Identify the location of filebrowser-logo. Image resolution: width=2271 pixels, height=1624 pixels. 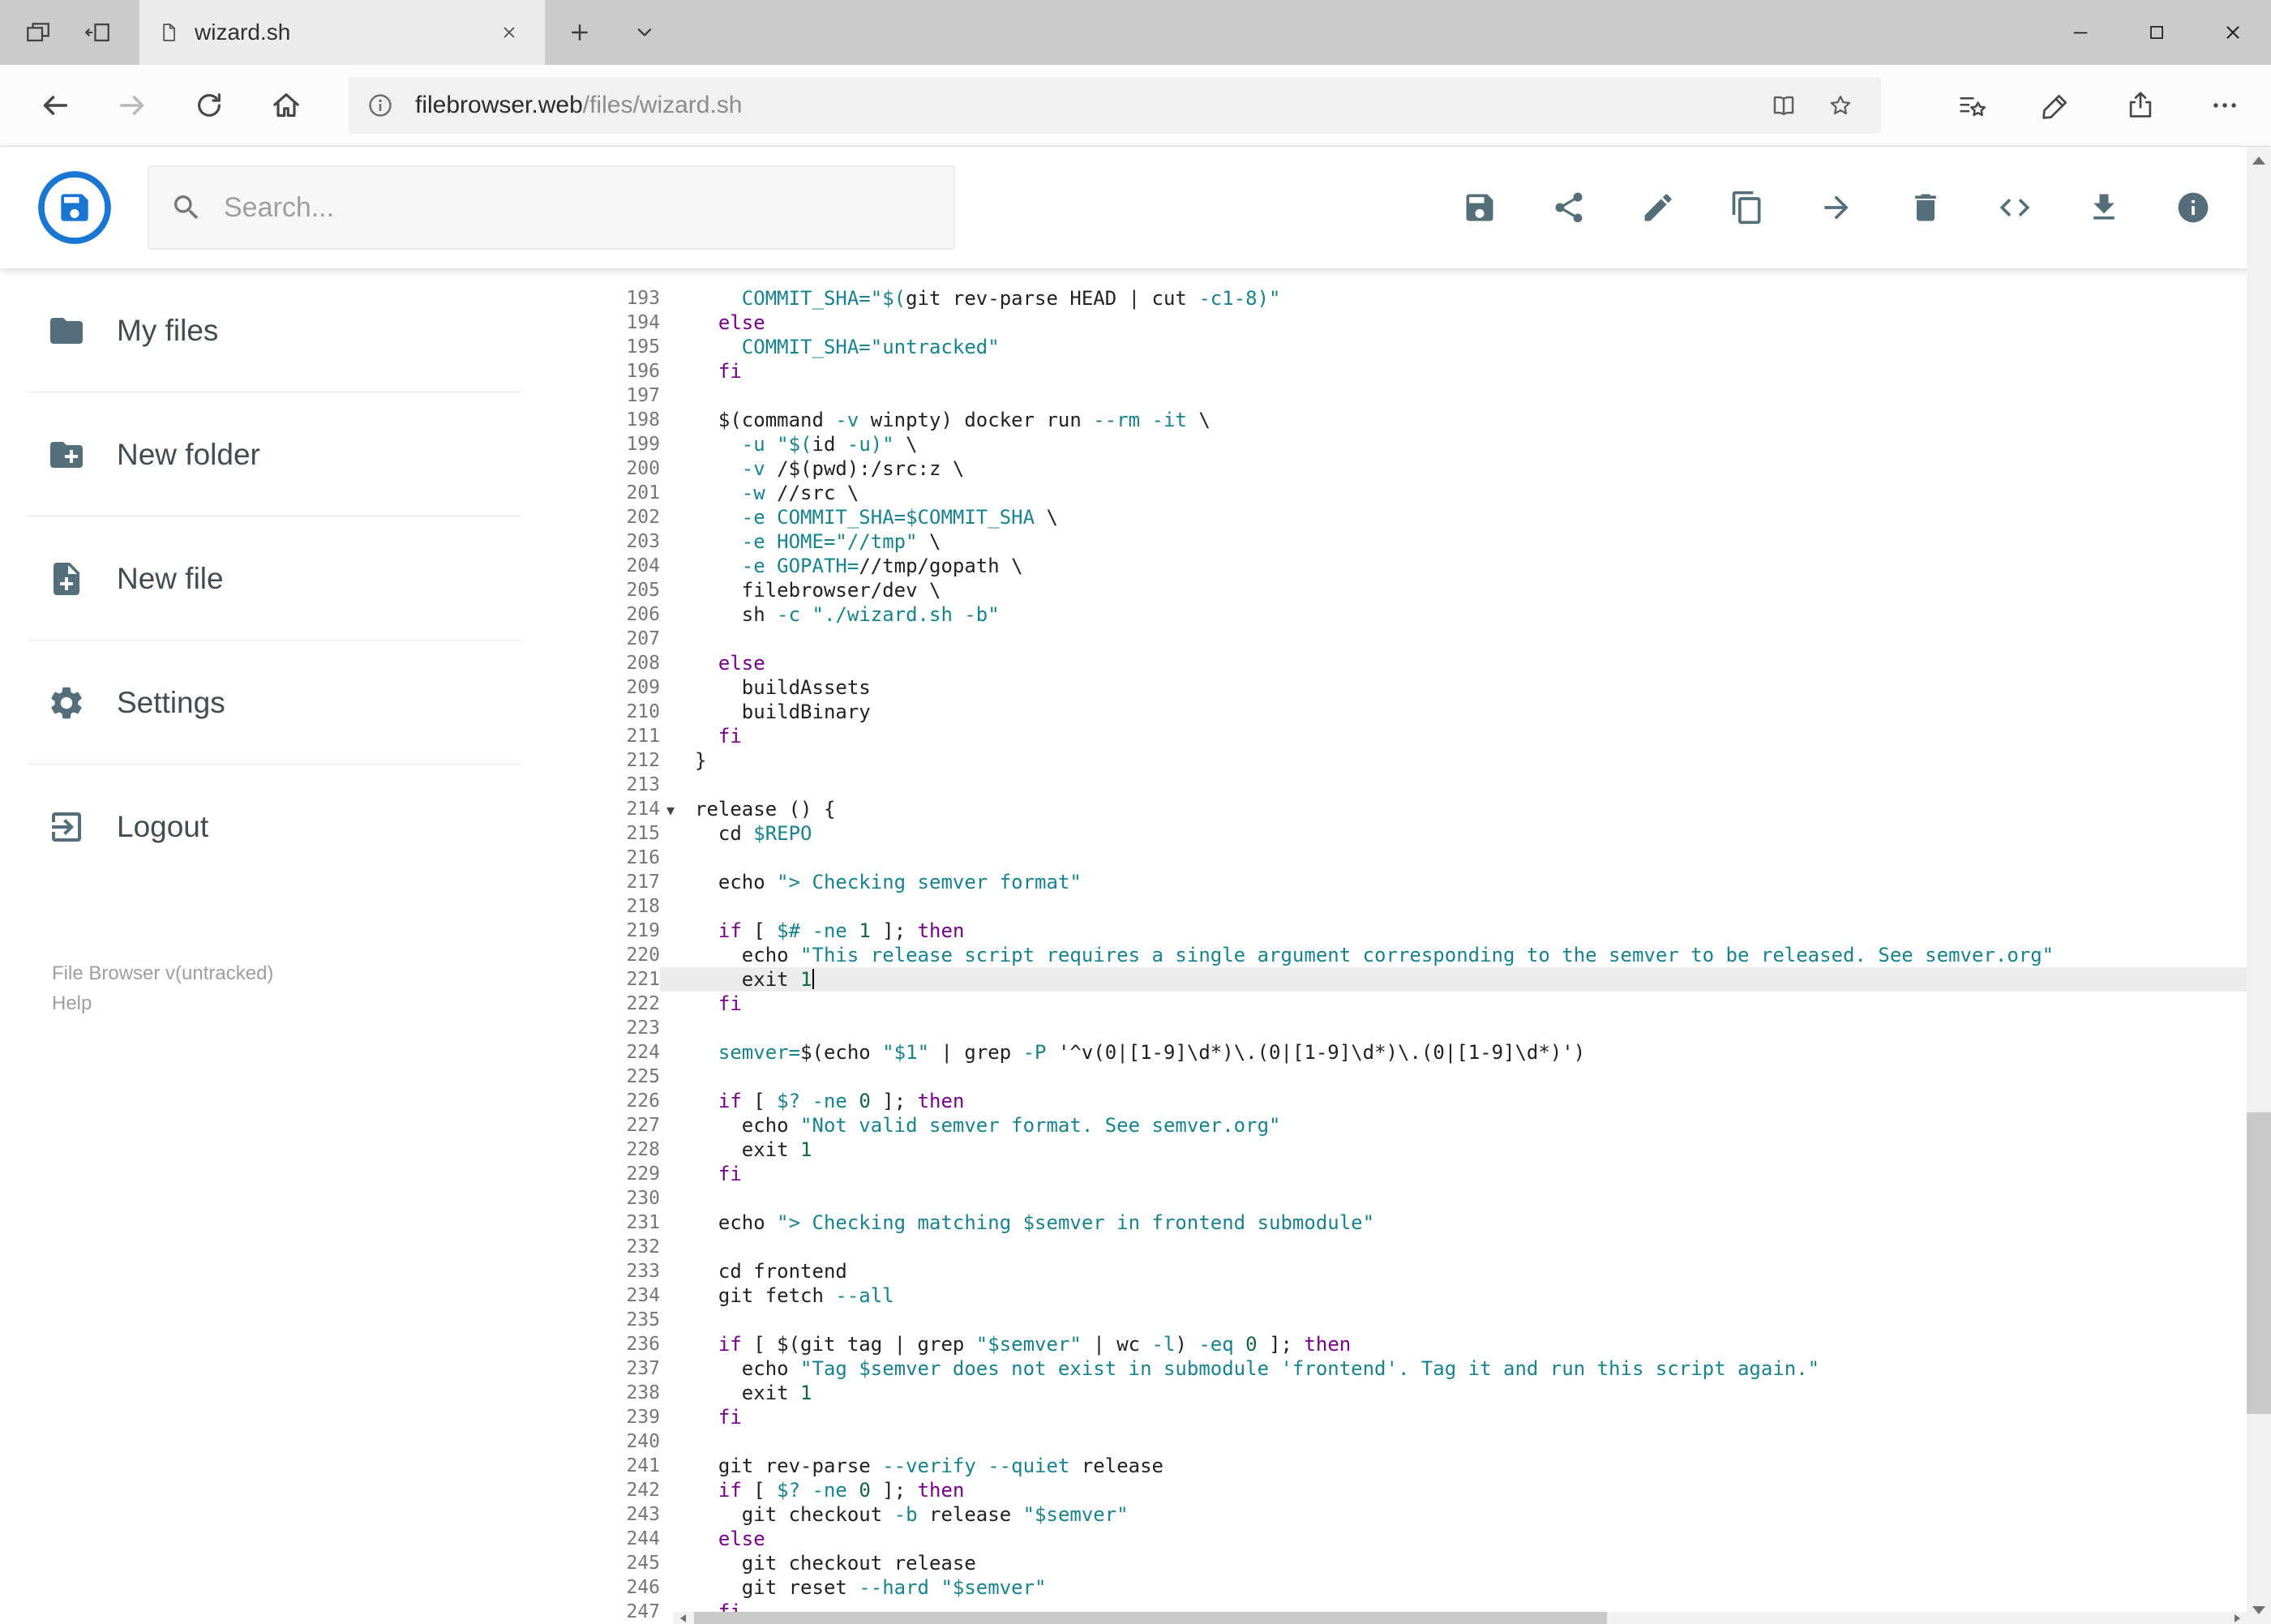
(75, 208).